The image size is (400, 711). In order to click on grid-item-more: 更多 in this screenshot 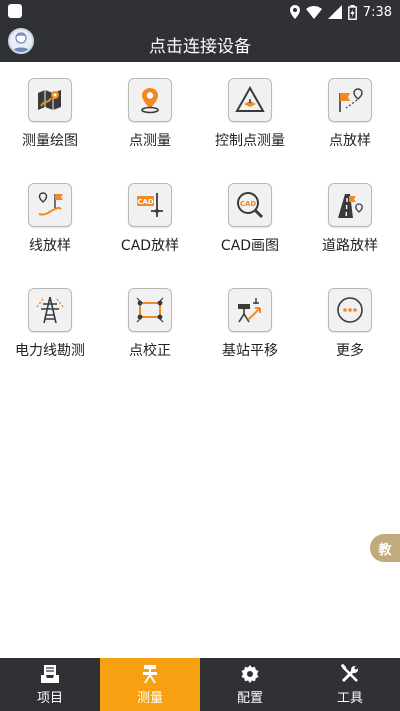, I will do `click(350, 340)`.